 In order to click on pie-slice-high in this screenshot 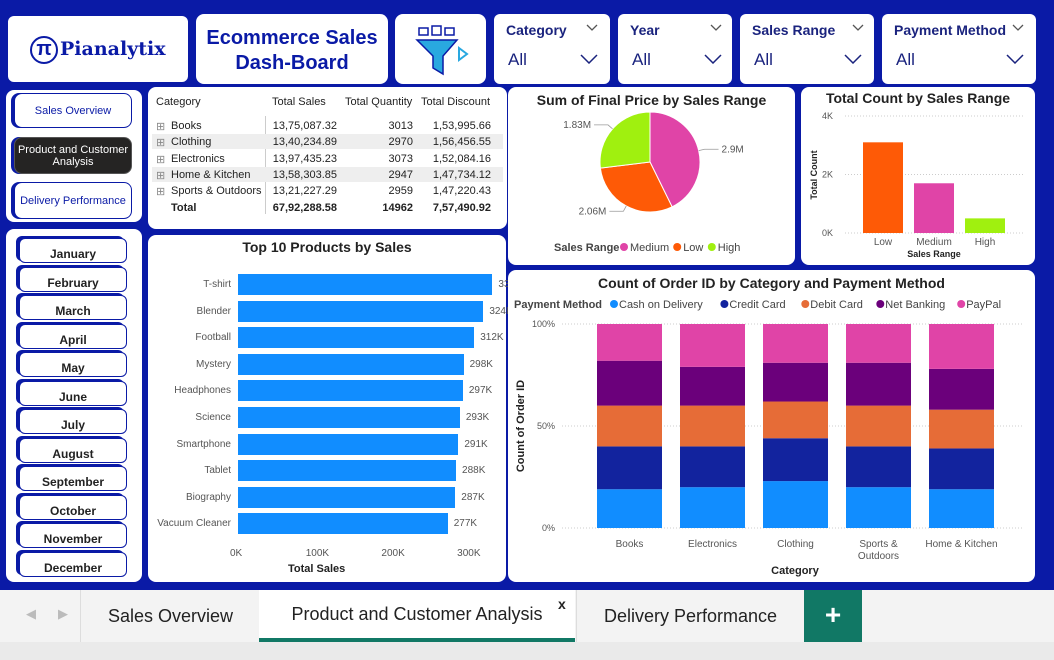, I will do `click(625, 140)`.